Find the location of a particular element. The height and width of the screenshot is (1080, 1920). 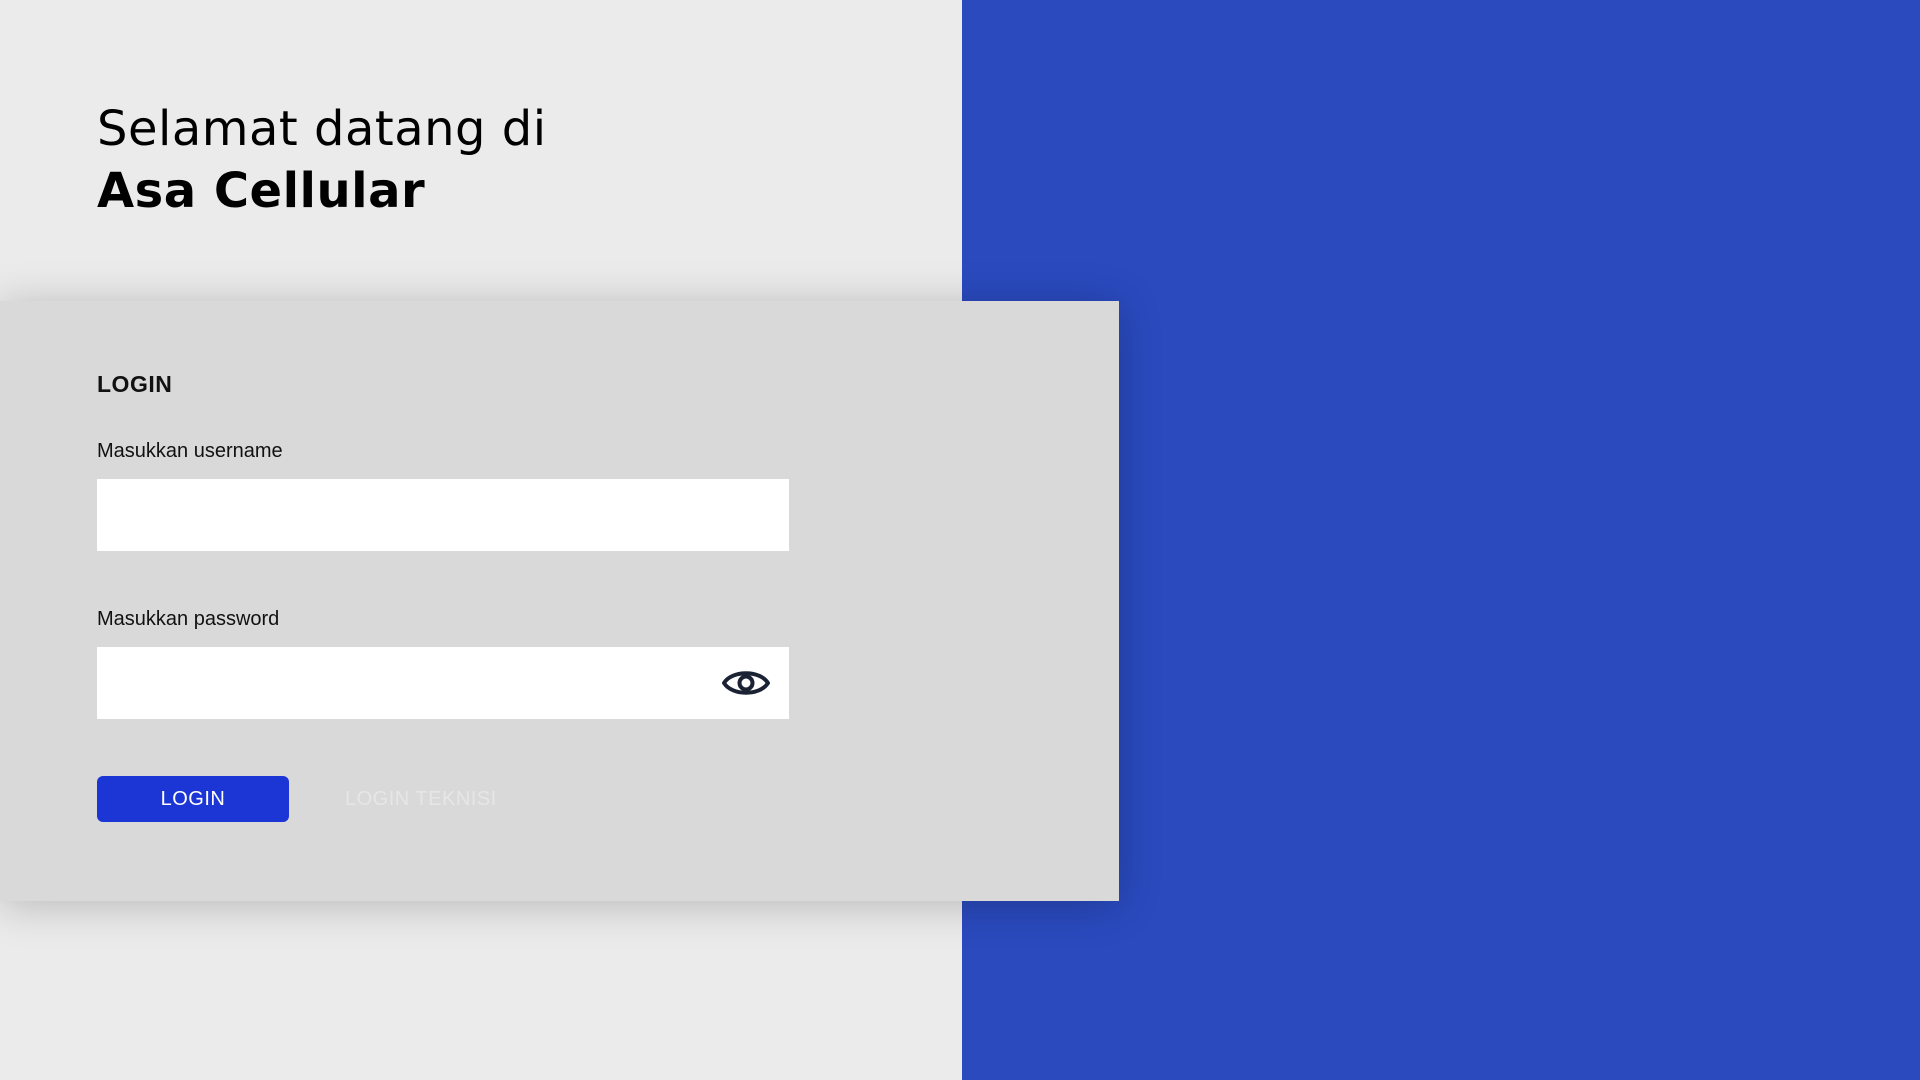

app-name: Asa Cellular is located at coordinates (261, 191).